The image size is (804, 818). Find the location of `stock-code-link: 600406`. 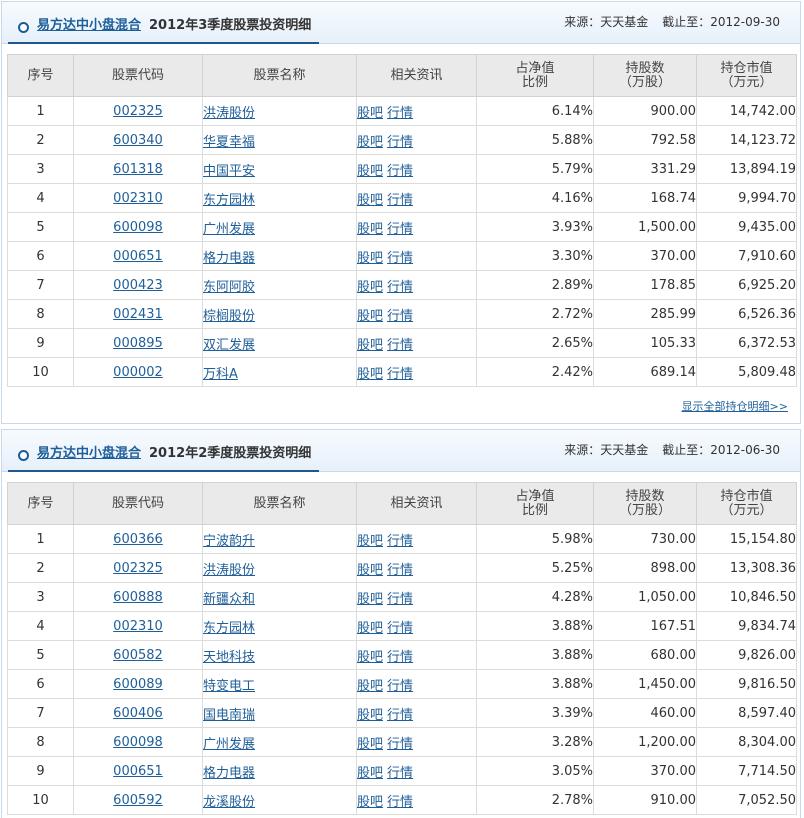

stock-code-link: 600406 is located at coordinates (138, 713).